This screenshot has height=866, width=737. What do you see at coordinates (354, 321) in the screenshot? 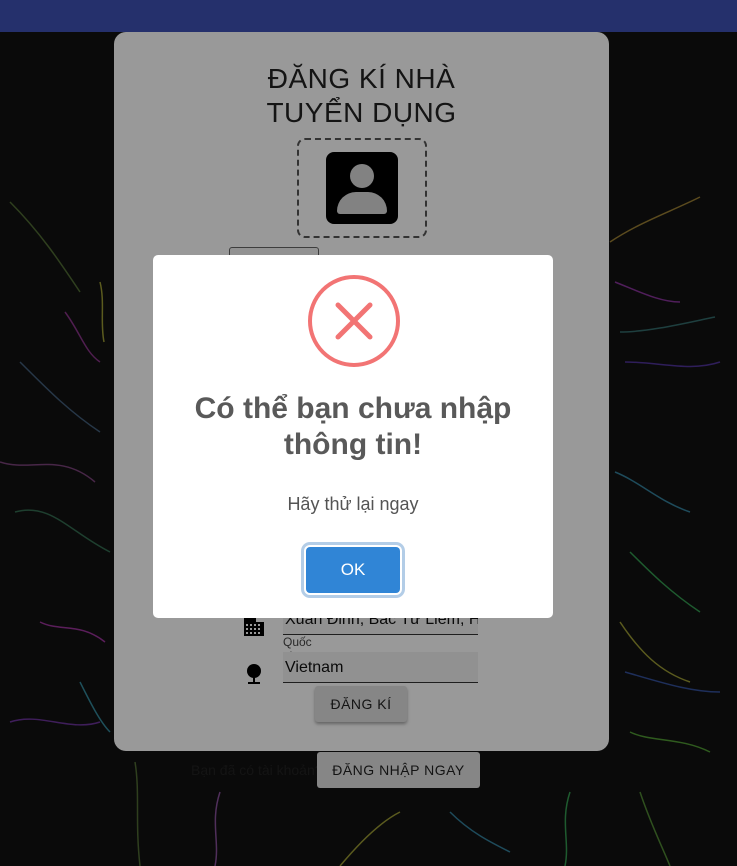
I see `error-x-icon` at bounding box center [354, 321].